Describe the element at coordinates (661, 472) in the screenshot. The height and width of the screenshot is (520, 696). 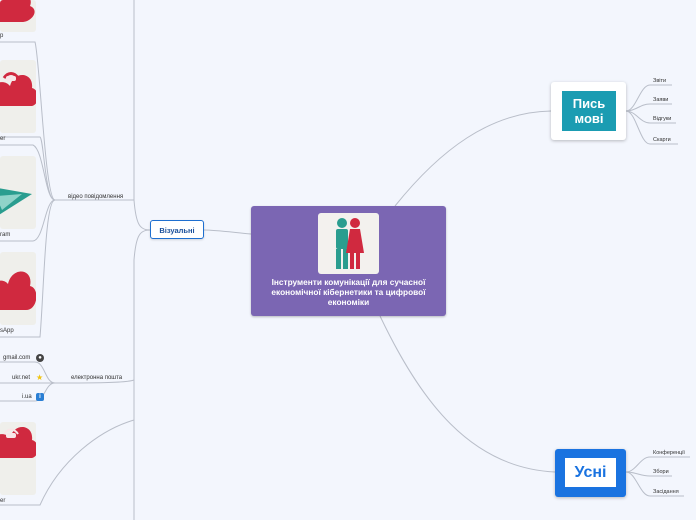
I see `oral-child-meetings: Збори` at that location.